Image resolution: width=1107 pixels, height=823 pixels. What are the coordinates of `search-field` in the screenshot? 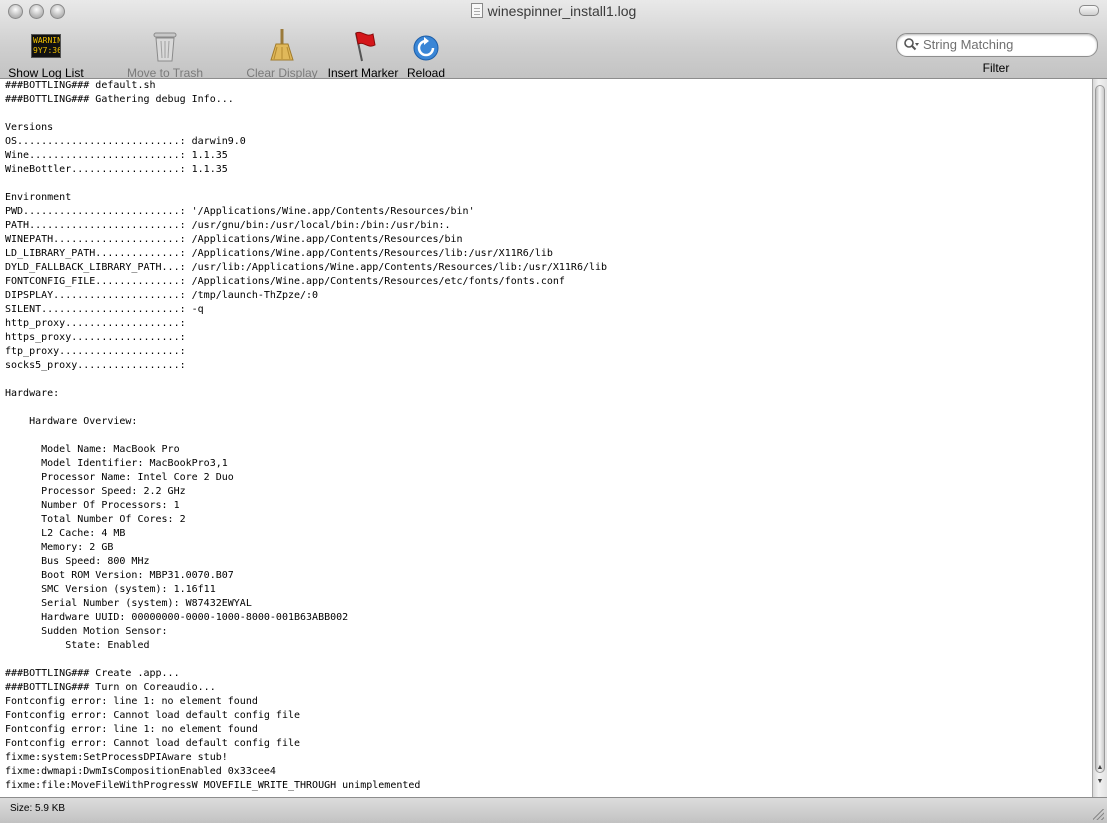 It's located at (997, 45).